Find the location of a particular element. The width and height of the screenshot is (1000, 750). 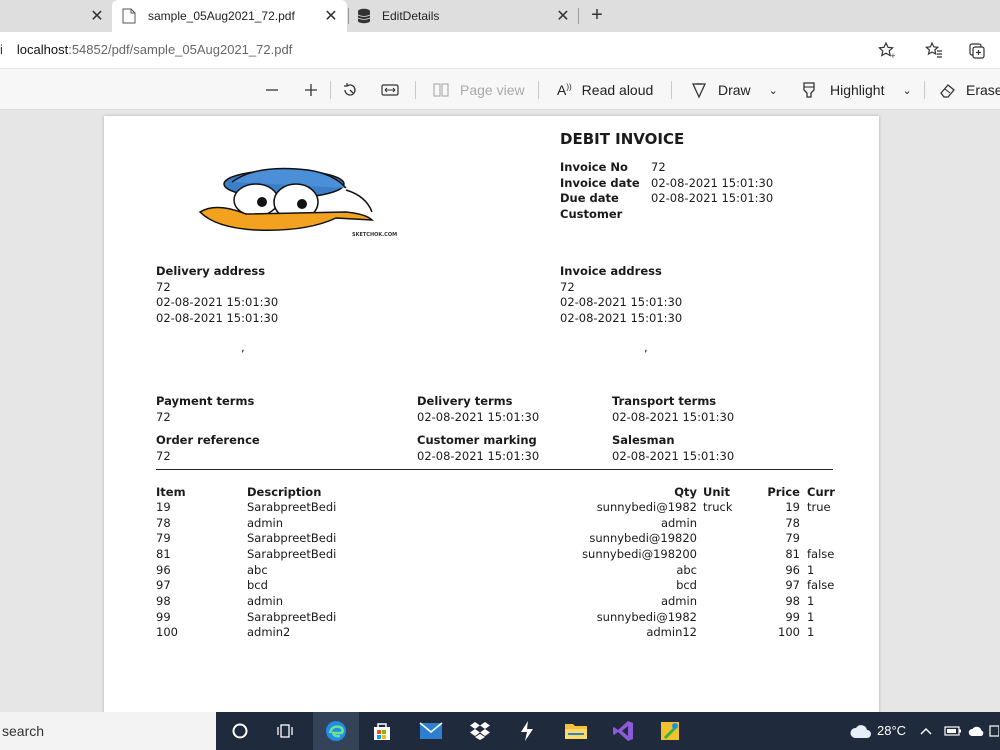

cell-curr: true is located at coordinates (819, 507).